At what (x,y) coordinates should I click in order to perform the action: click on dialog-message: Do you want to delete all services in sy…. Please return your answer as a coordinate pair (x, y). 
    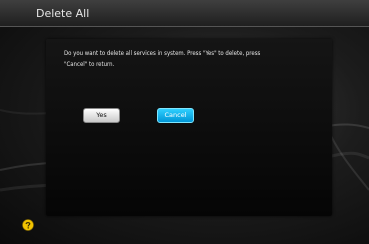
    Looking at the image, I should click on (162, 59).